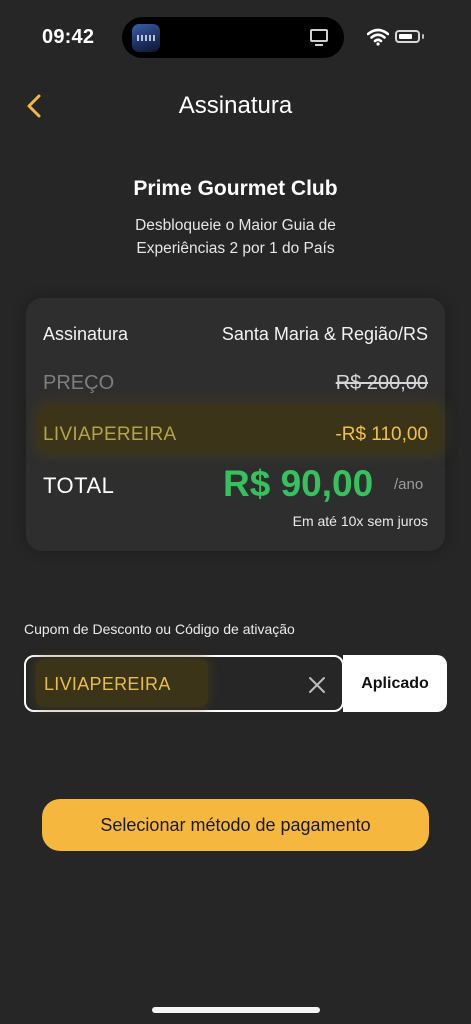 Image resolution: width=471 pixels, height=1024 pixels. What do you see at coordinates (381, 434) in the screenshot?
I see `discount-amount: -R$ 110,00` at bounding box center [381, 434].